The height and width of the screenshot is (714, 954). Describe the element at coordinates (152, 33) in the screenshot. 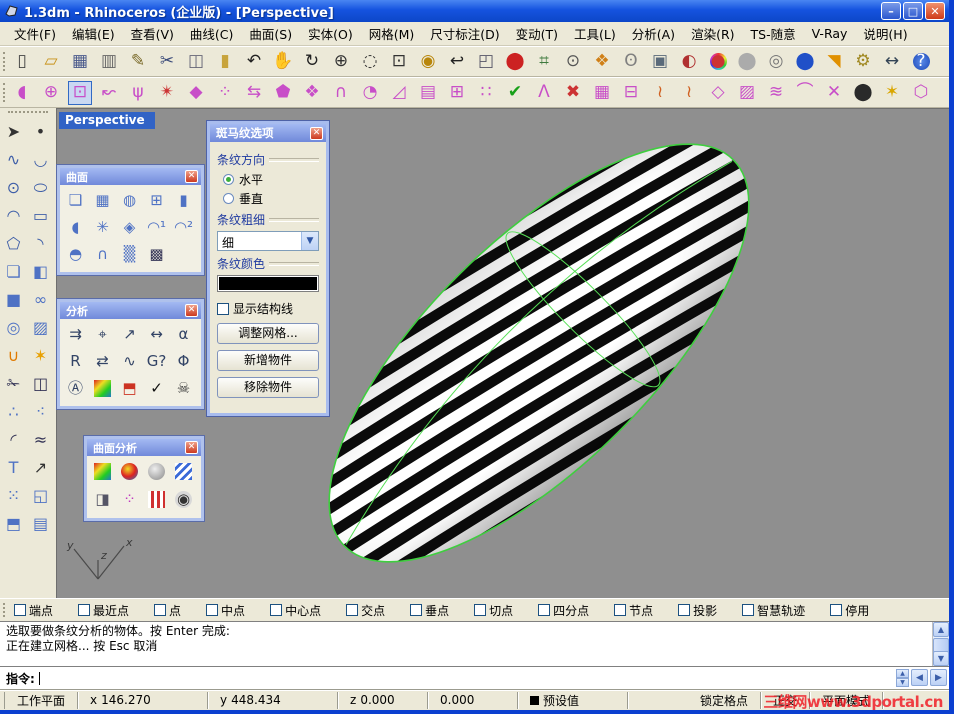

I see `menu-view: 查看(V)` at that location.